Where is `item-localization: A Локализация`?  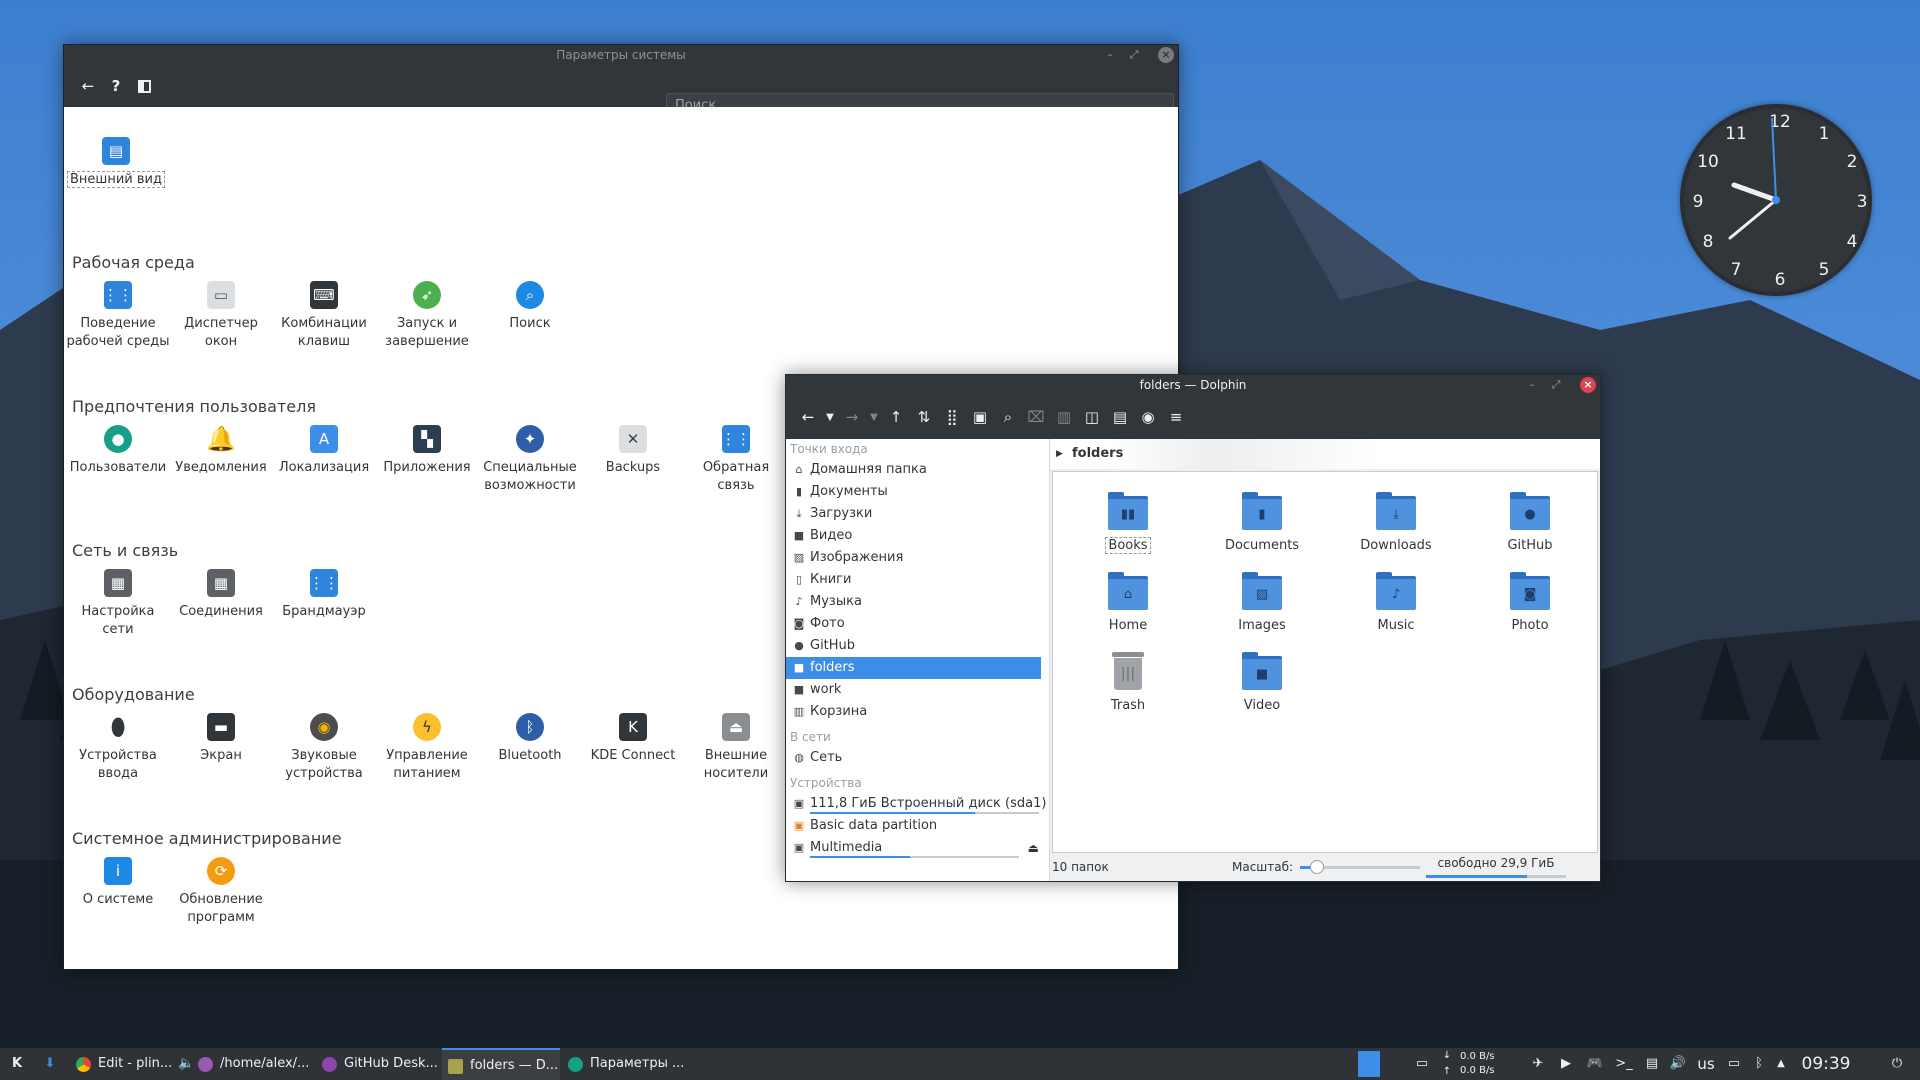 item-localization: A Локализация is located at coordinates (324, 451).